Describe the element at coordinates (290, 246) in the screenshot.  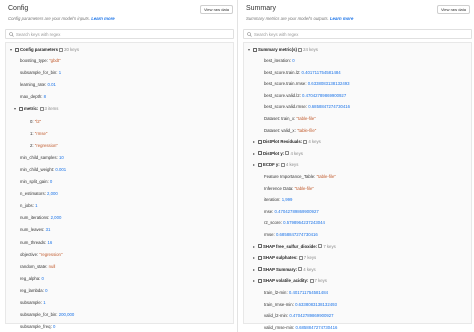
I see `summary-row-key: SHAP free_sulfur_dioxide:` at that location.